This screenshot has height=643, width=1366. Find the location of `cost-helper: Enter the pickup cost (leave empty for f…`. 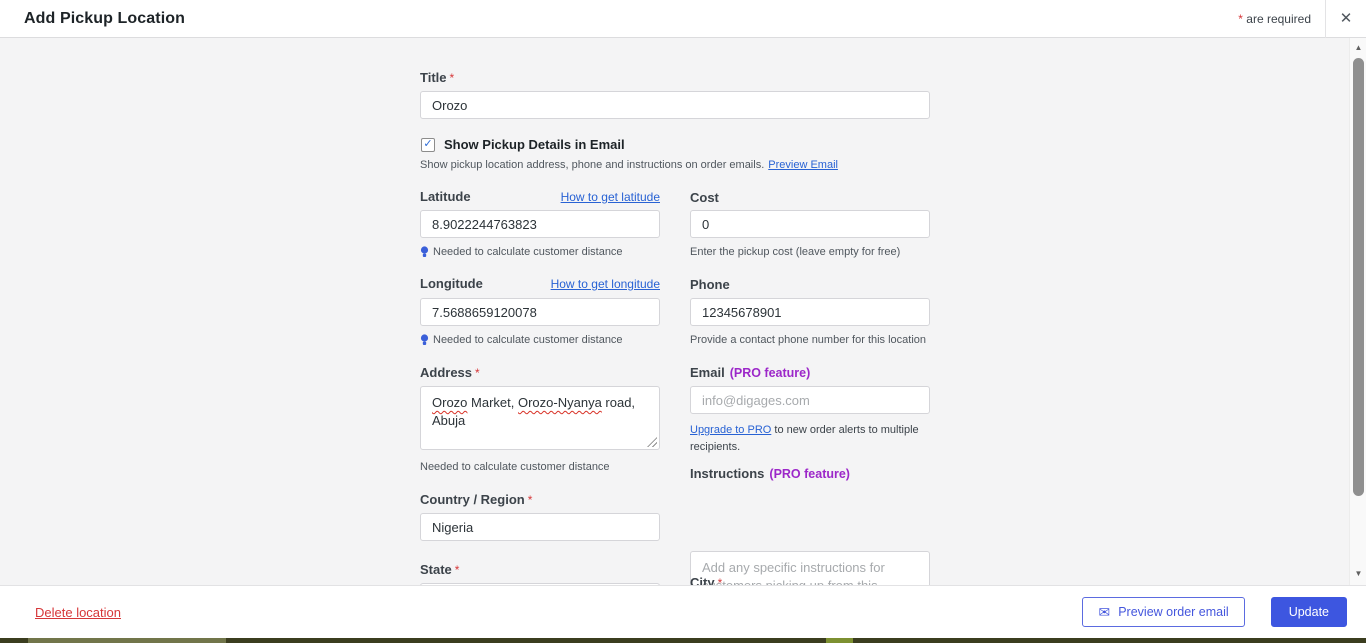

cost-helper: Enter the pickup cost (leave empty for f… is located at coordinates (795, 252).